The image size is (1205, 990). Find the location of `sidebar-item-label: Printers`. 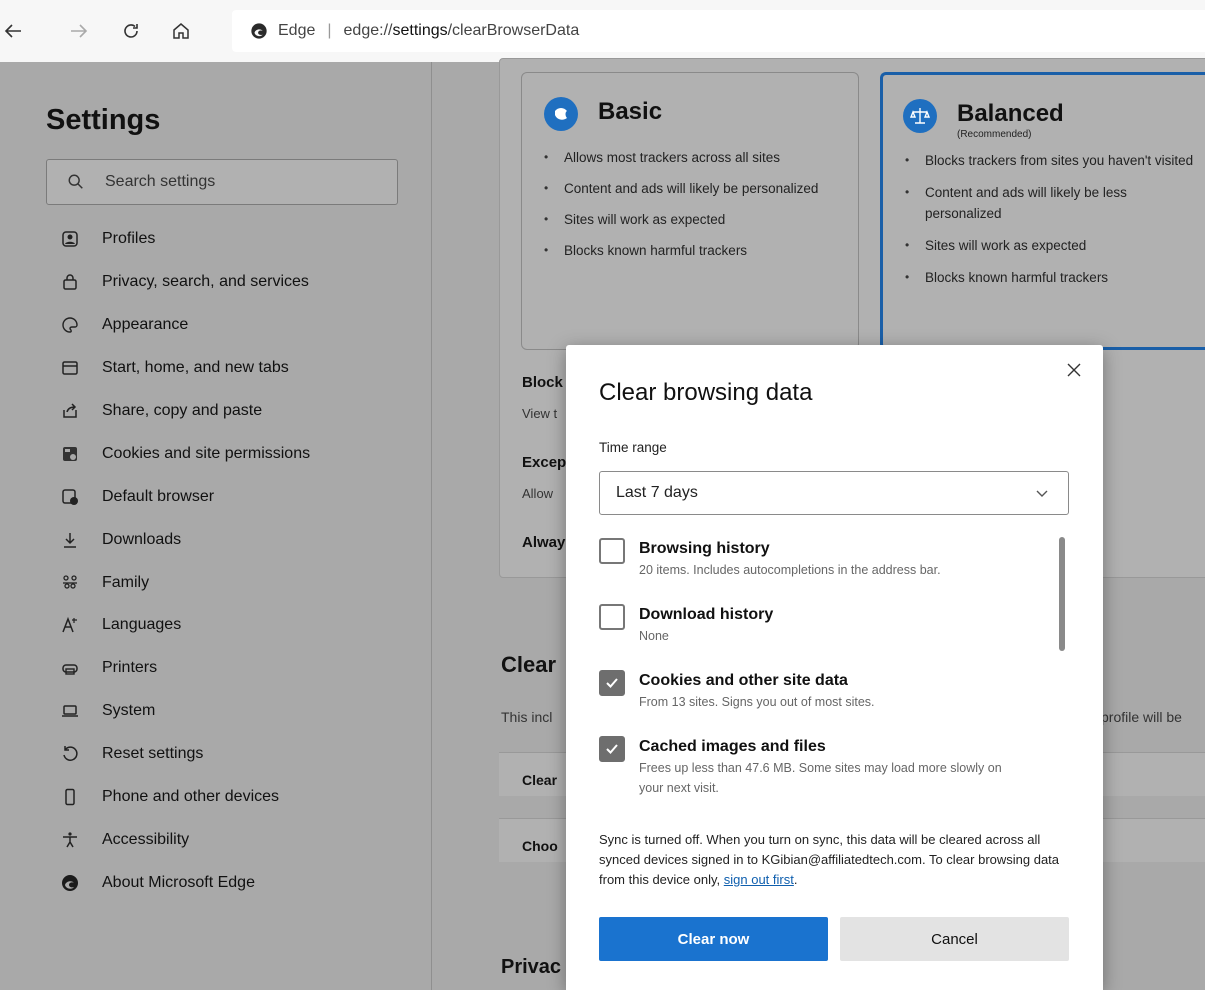

sidebar-item-label: Printers is located at coordinates (130, 668).